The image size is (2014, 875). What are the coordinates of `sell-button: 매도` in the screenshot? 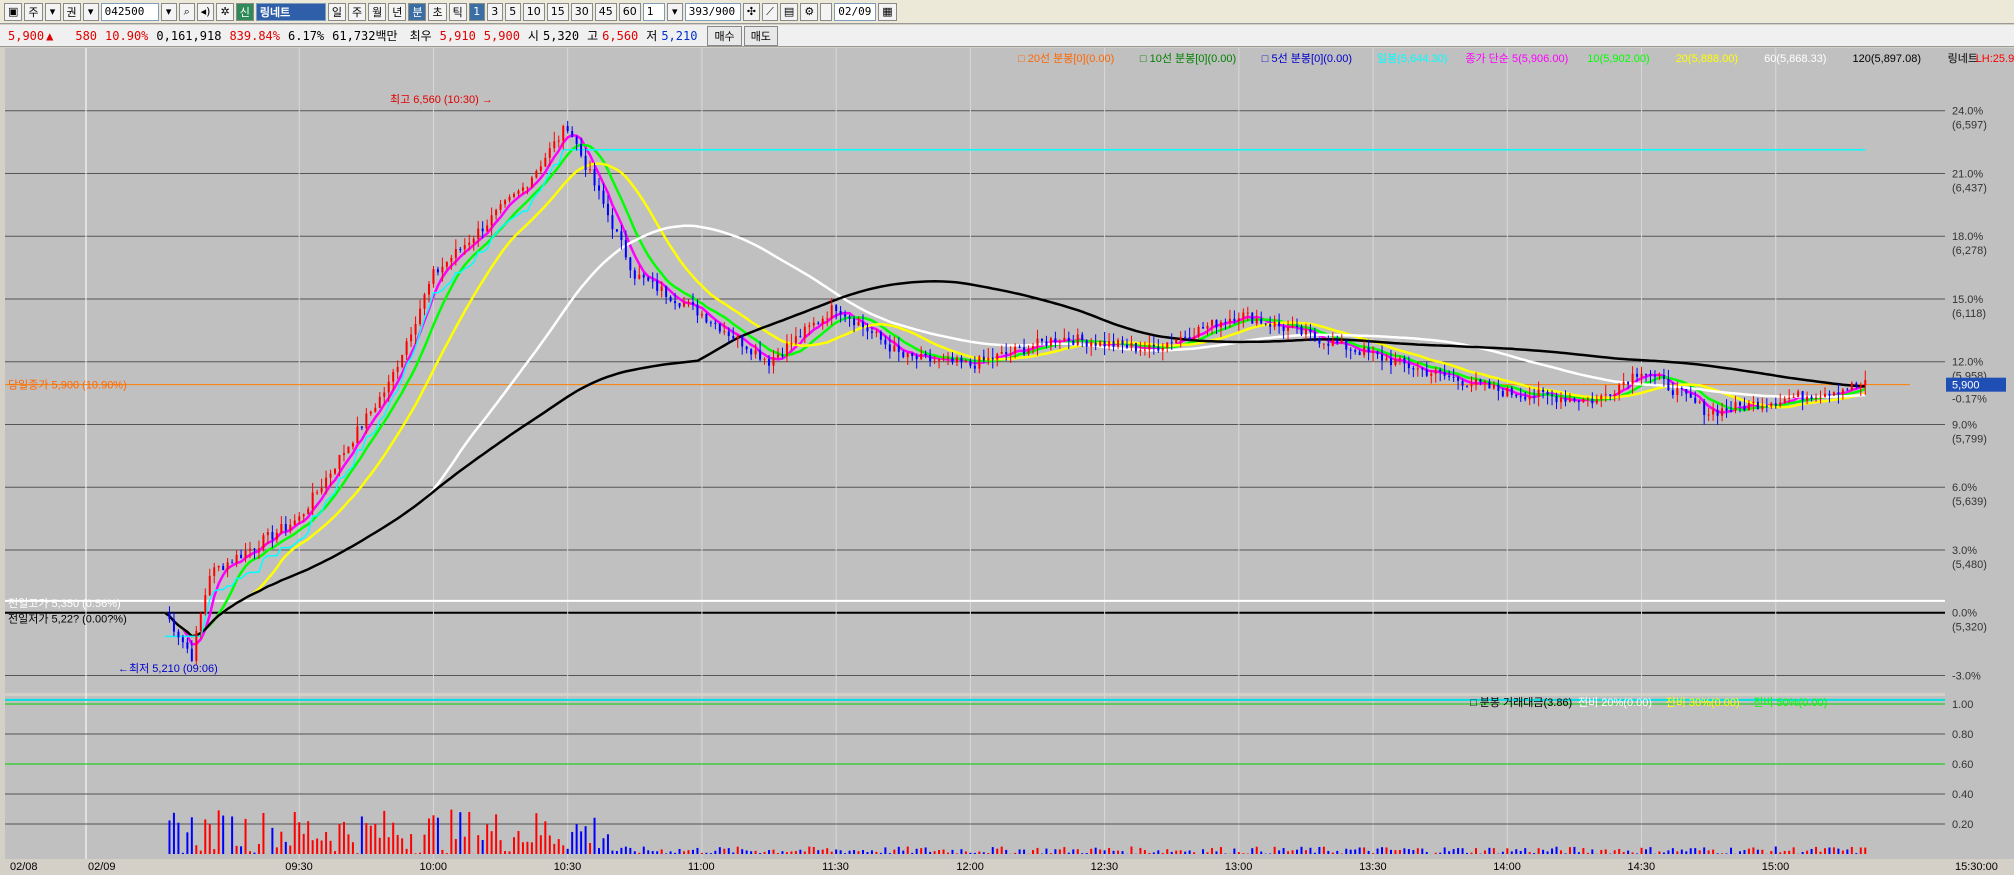 It's located at (760, 35).